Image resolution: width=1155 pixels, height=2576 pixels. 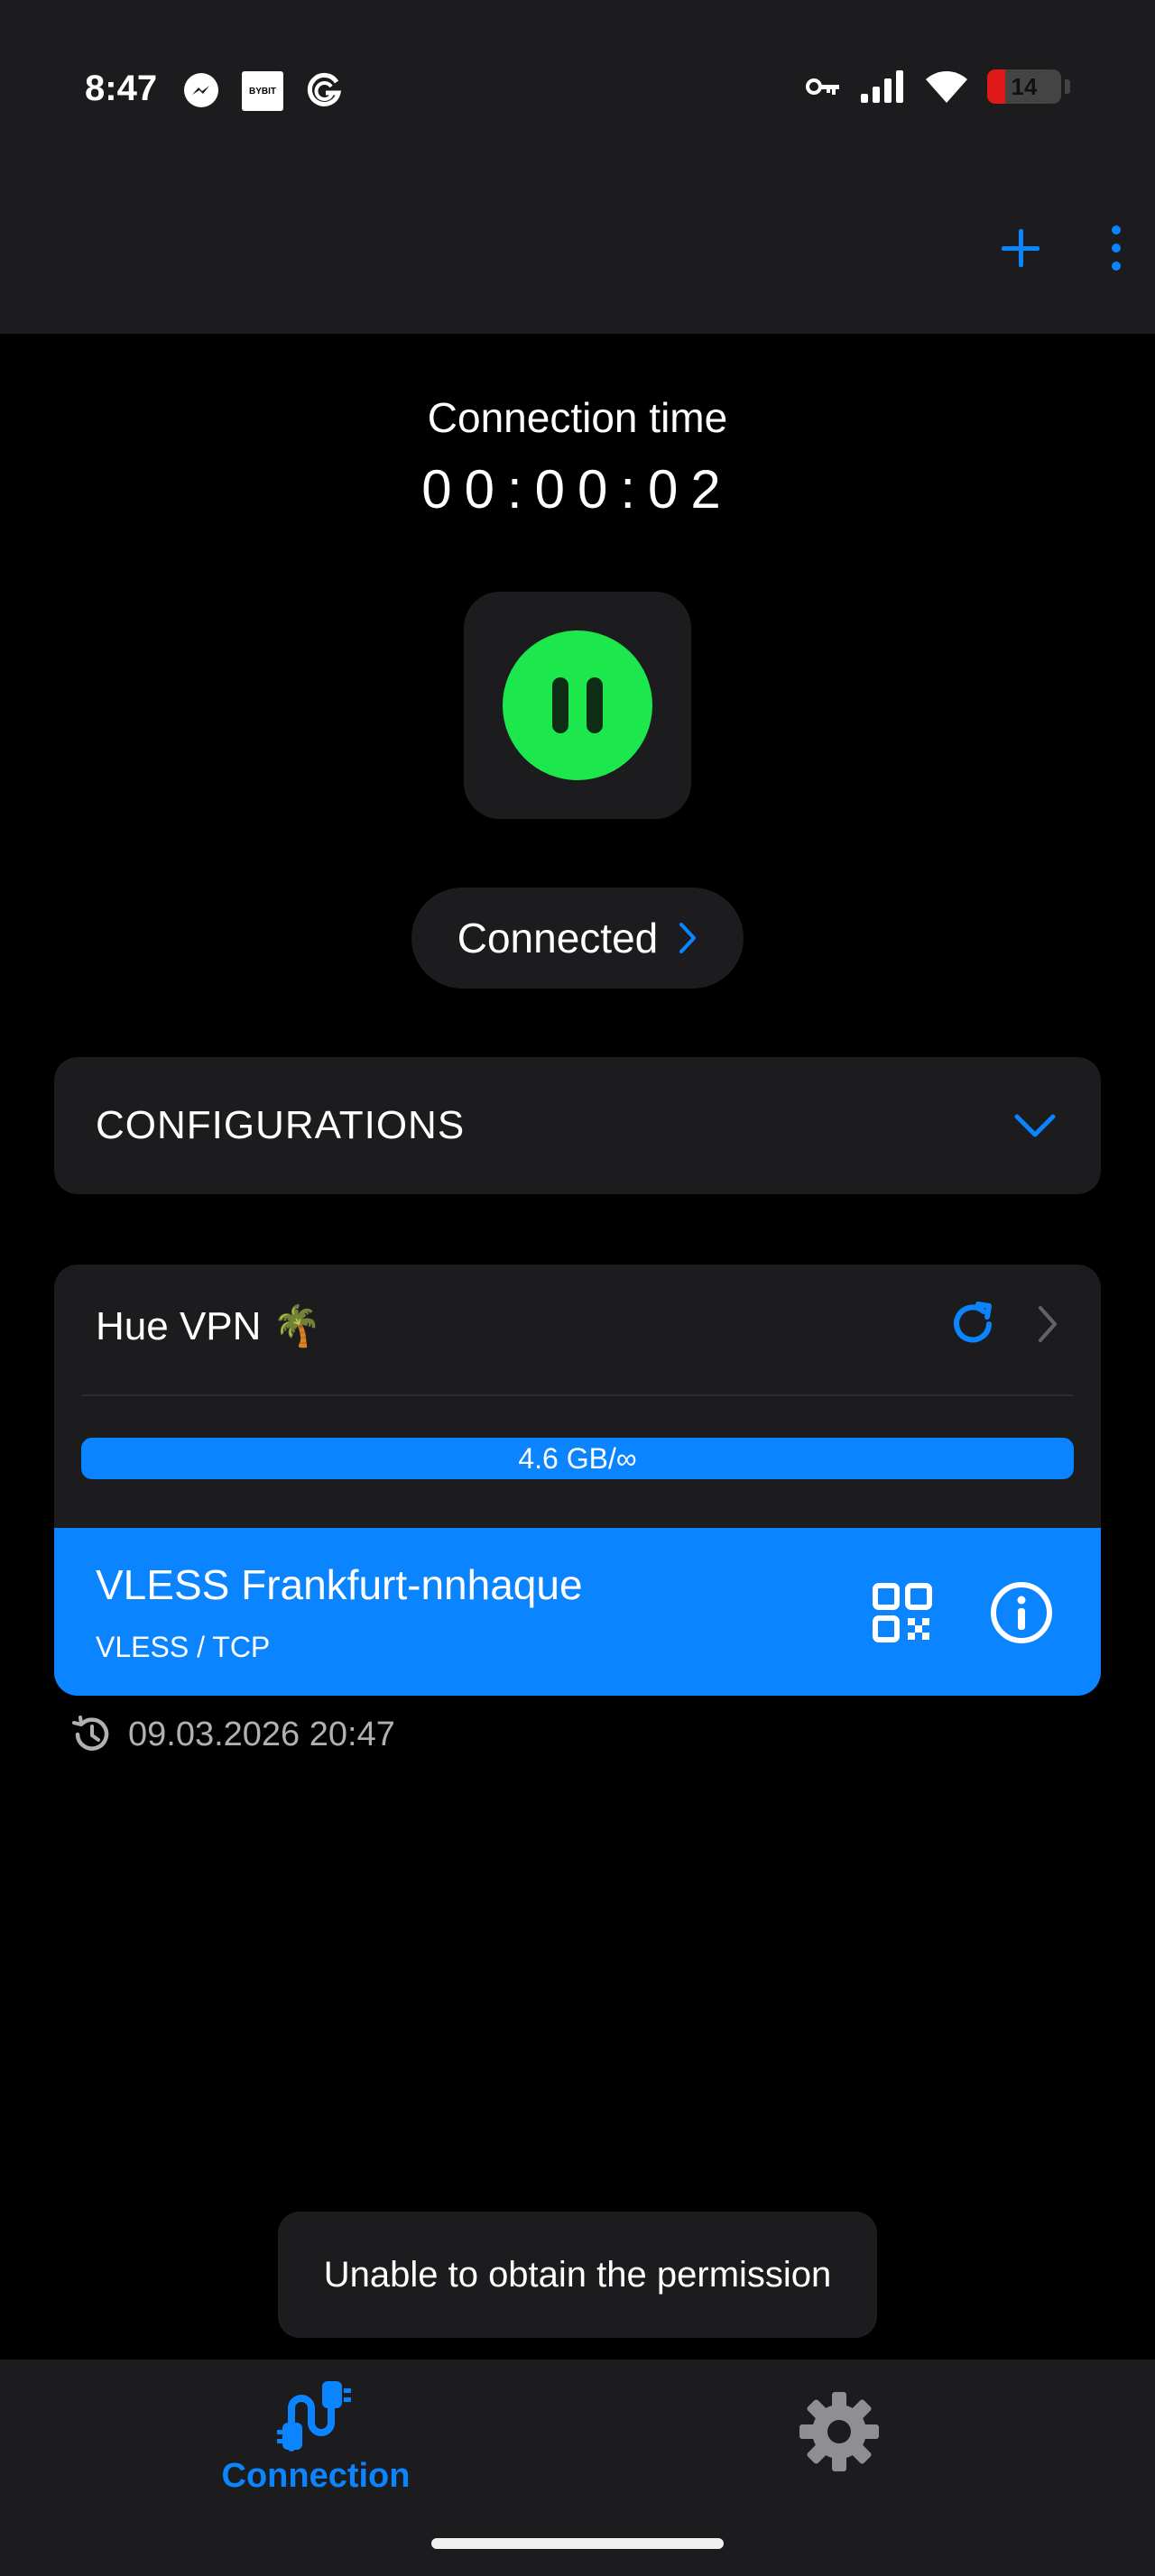 I want to click on nav-connection-label: Connection, so click(x=316, y=2476).